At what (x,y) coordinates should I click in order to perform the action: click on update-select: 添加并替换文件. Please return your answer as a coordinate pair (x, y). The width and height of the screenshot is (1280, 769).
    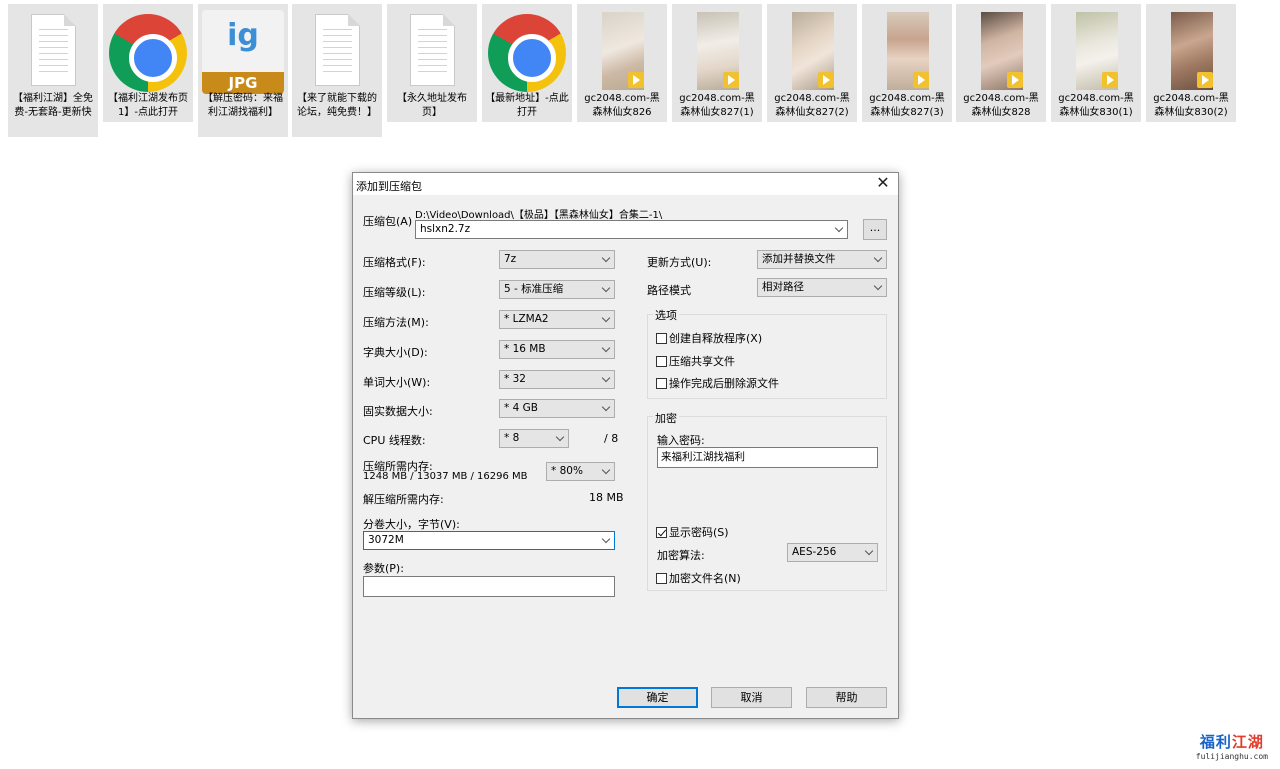
    Looking at the image, I should click on (822, 259).